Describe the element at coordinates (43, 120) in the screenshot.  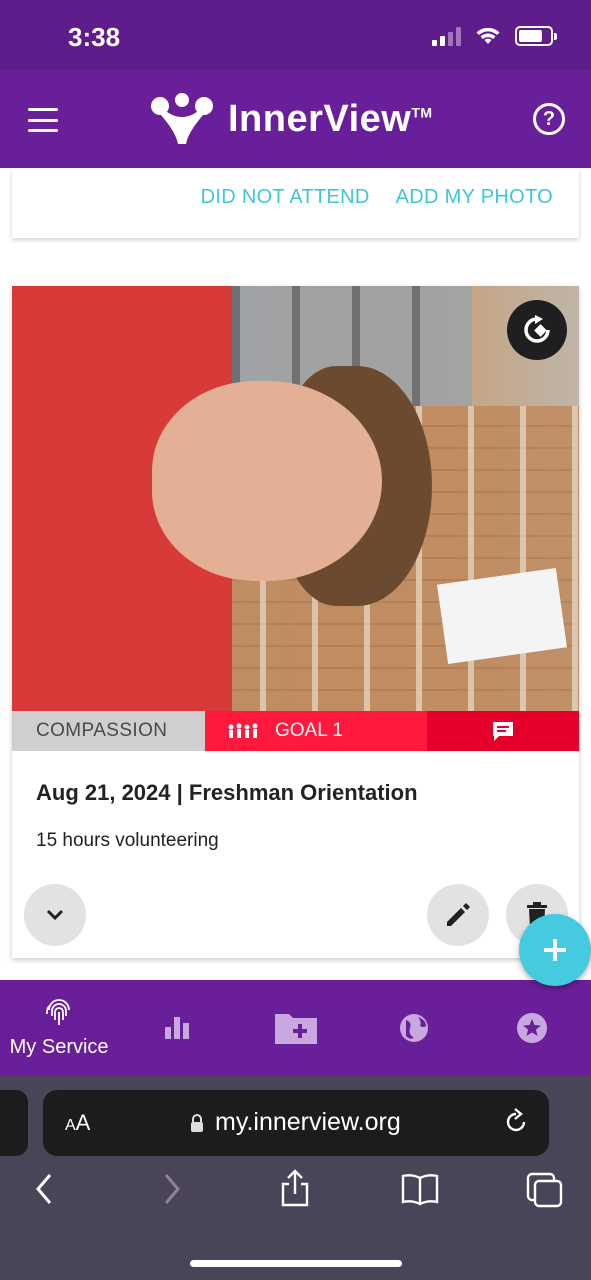
I see `hamburger-menu-icon` at that location.